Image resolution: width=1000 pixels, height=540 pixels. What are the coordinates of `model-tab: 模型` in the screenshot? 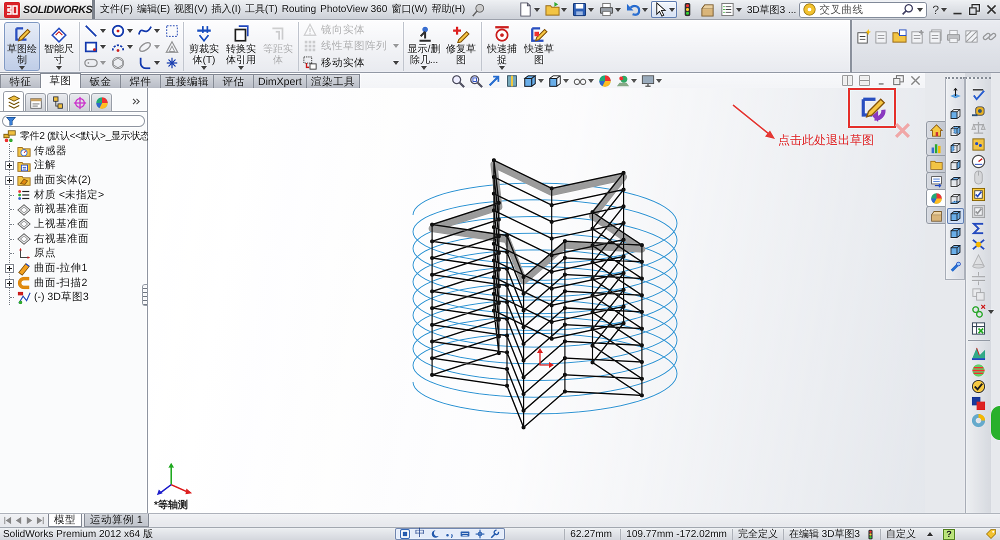 It's located at (65, 520).